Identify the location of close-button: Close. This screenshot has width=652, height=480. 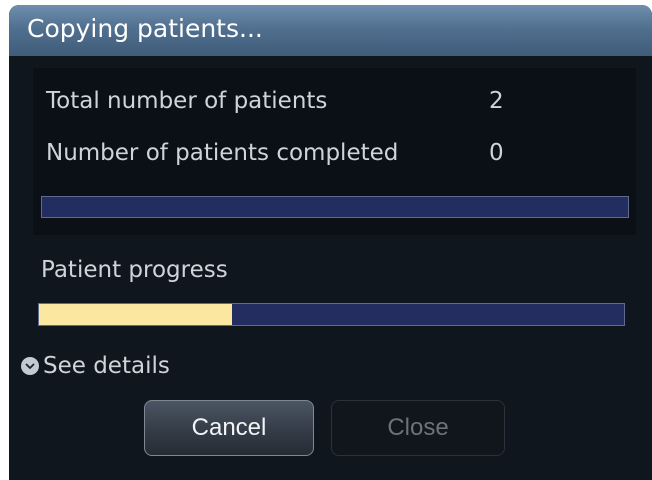
(418, 428).